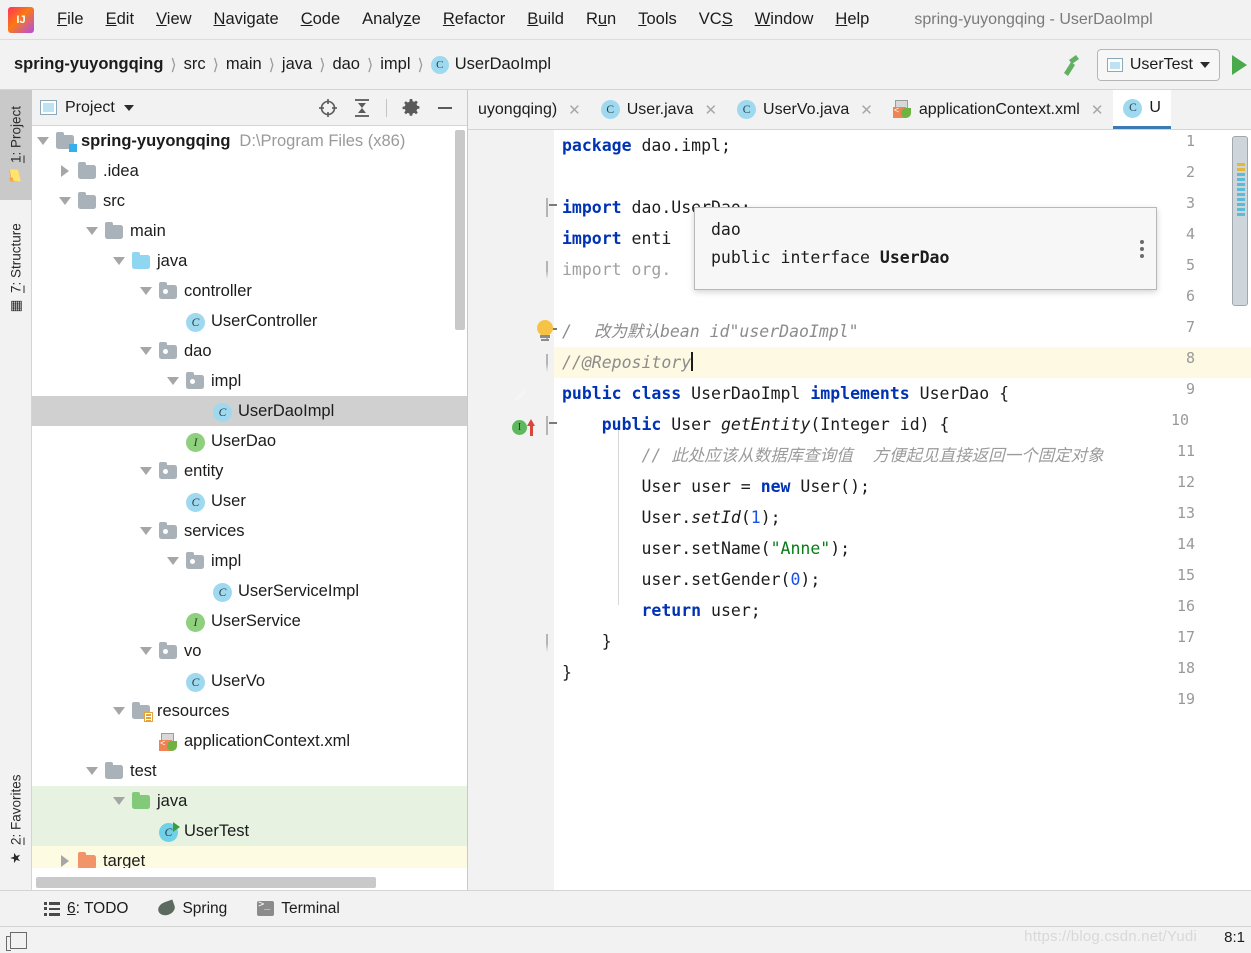  Describe the element at coordinates (1234, 937) in the screenshot. I see `line-column-indicator: 8:1` at that location.